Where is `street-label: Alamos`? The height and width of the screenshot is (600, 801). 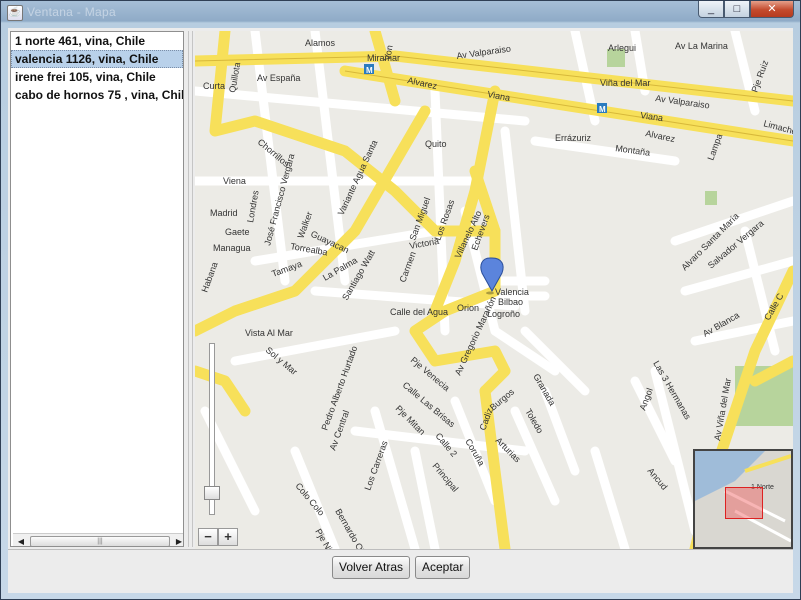 street-label: Alamos is located at coordinates (320, 43).